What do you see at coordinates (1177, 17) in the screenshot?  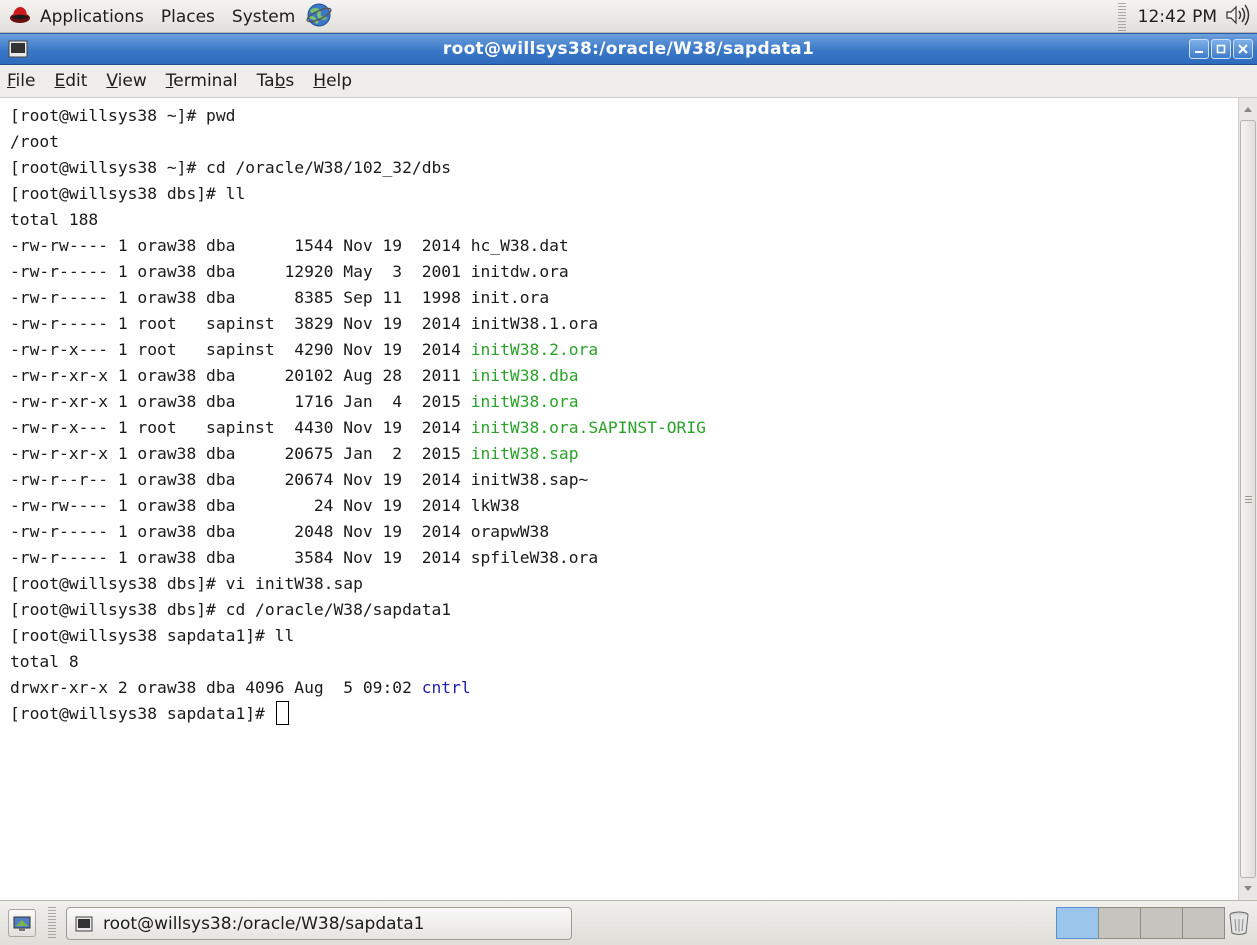 I see `clock: 12:42 PM` at bounding box center [1177, 17].